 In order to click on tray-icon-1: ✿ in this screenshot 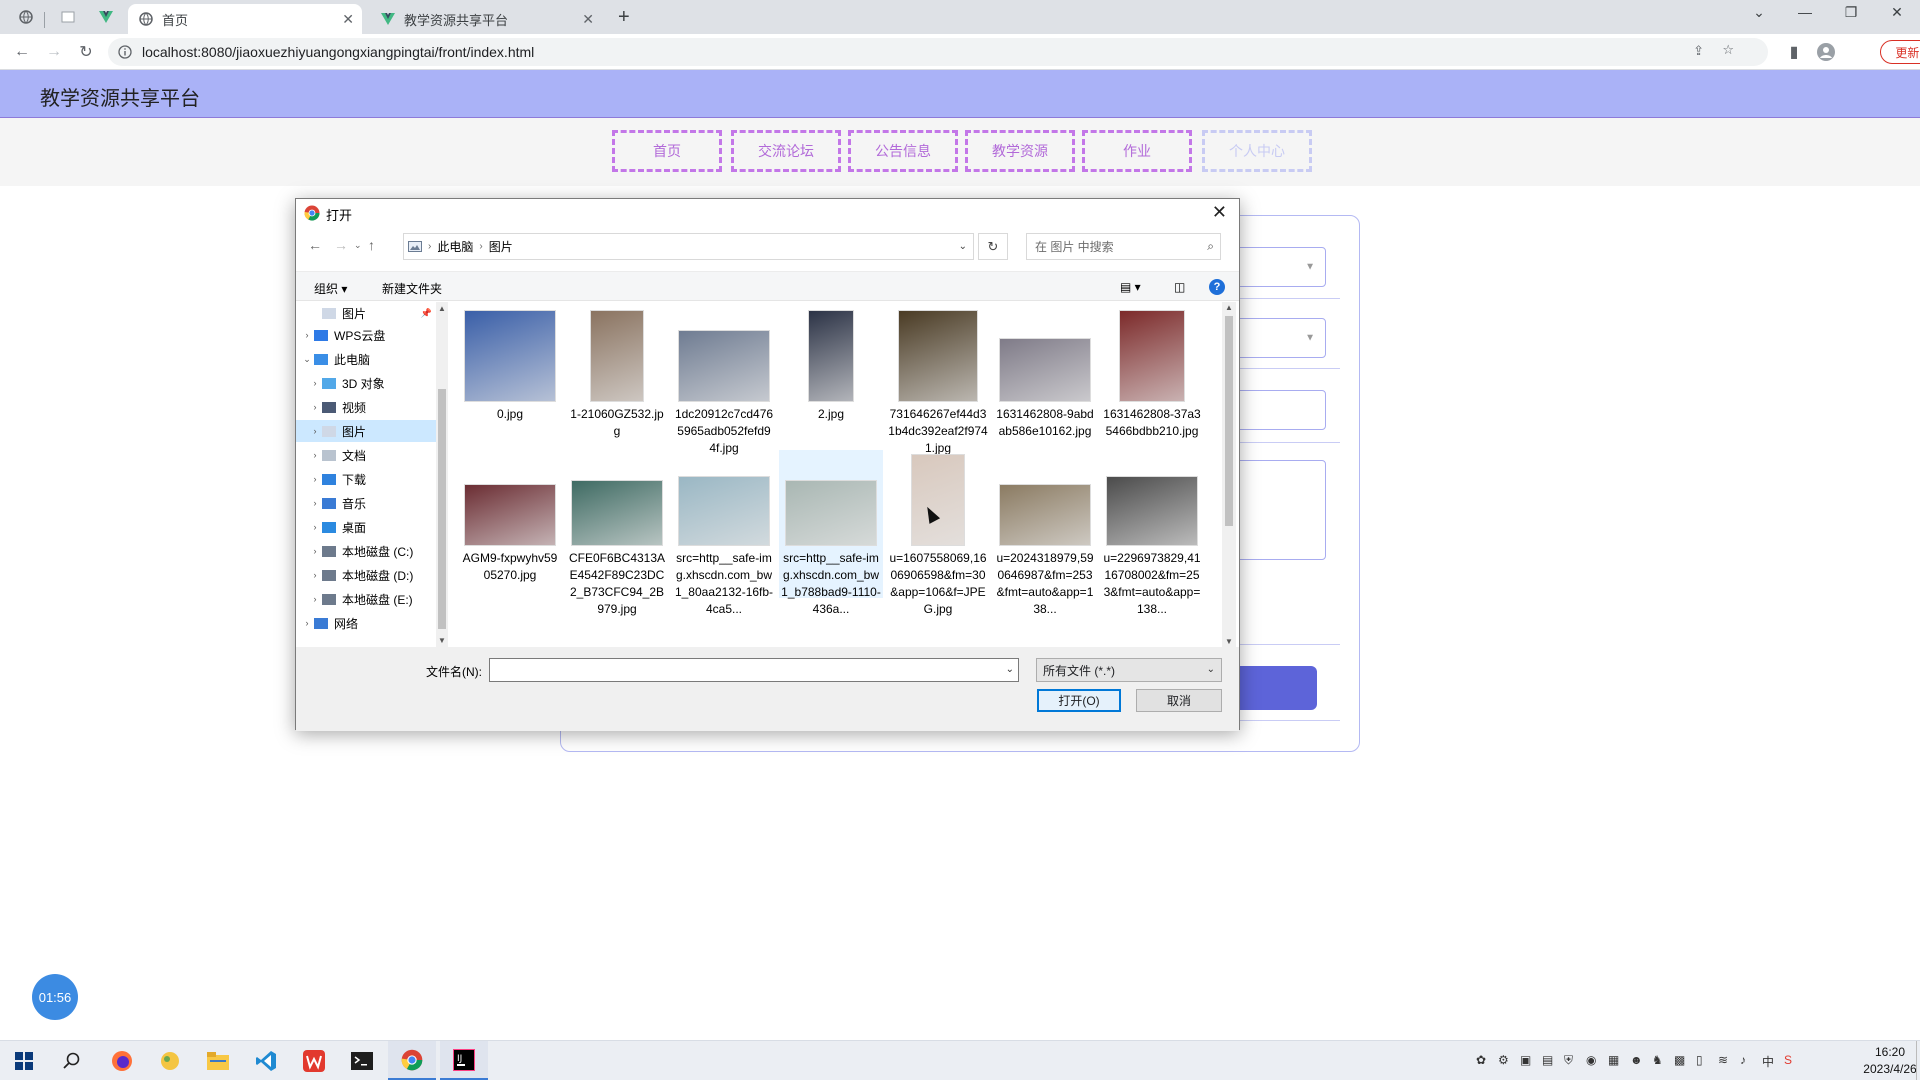, I will do `click(1481, 1060)`.